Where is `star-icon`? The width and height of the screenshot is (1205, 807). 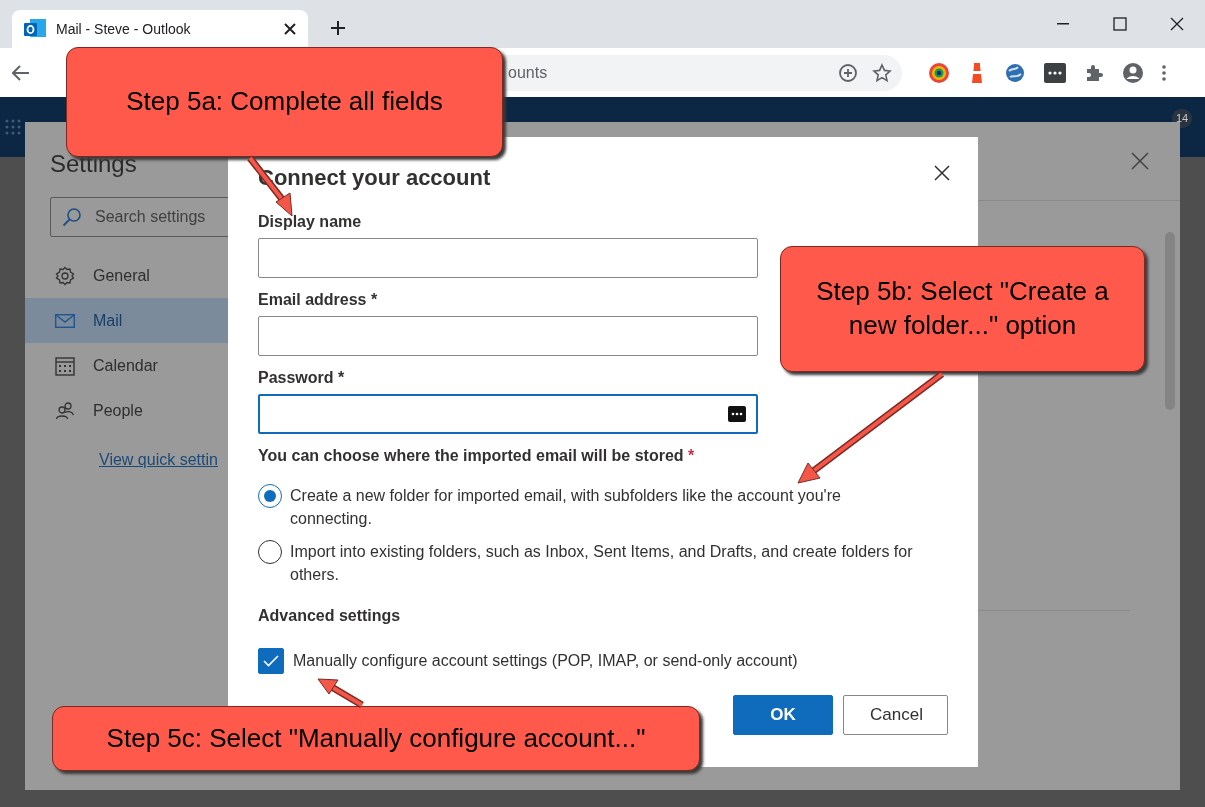
star-icon is located at coordinates (882, 72).